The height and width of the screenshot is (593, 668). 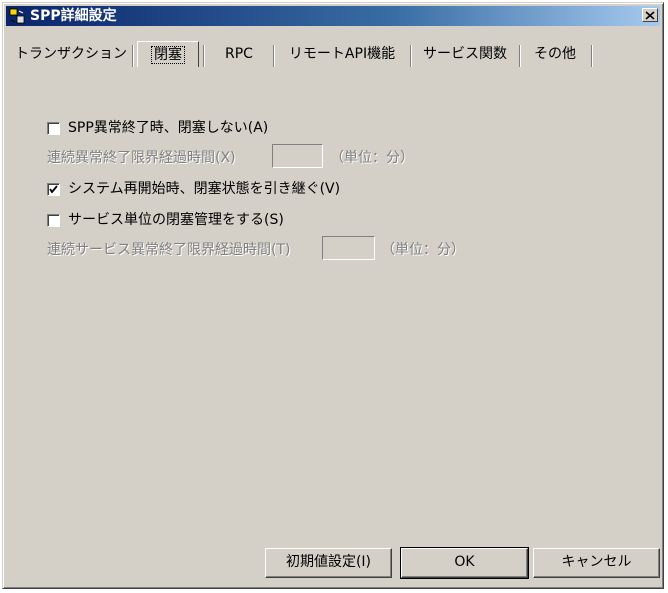 I want to click on tab-transaction: トランザクション, so click(x=71, y=54).